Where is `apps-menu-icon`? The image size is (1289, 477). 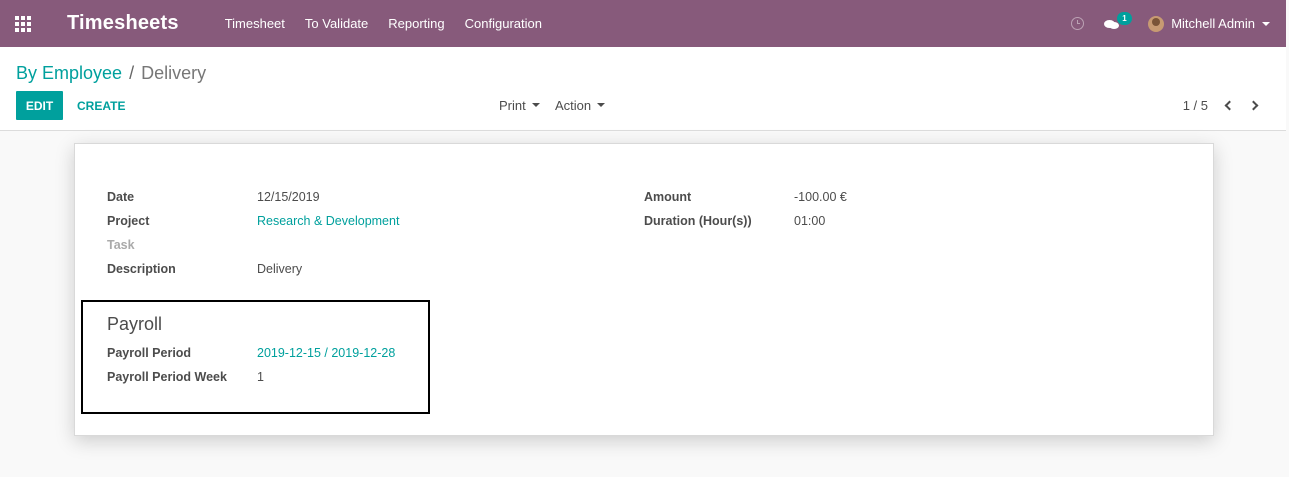
apps-menu-icon is located at coordinates (23, 23).